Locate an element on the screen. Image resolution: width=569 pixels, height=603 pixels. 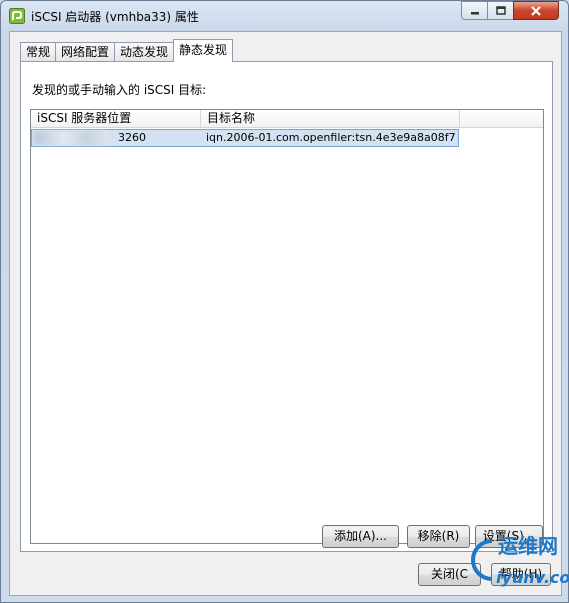
column-header-target: 目标名称 is located at coordinates (330, 118).